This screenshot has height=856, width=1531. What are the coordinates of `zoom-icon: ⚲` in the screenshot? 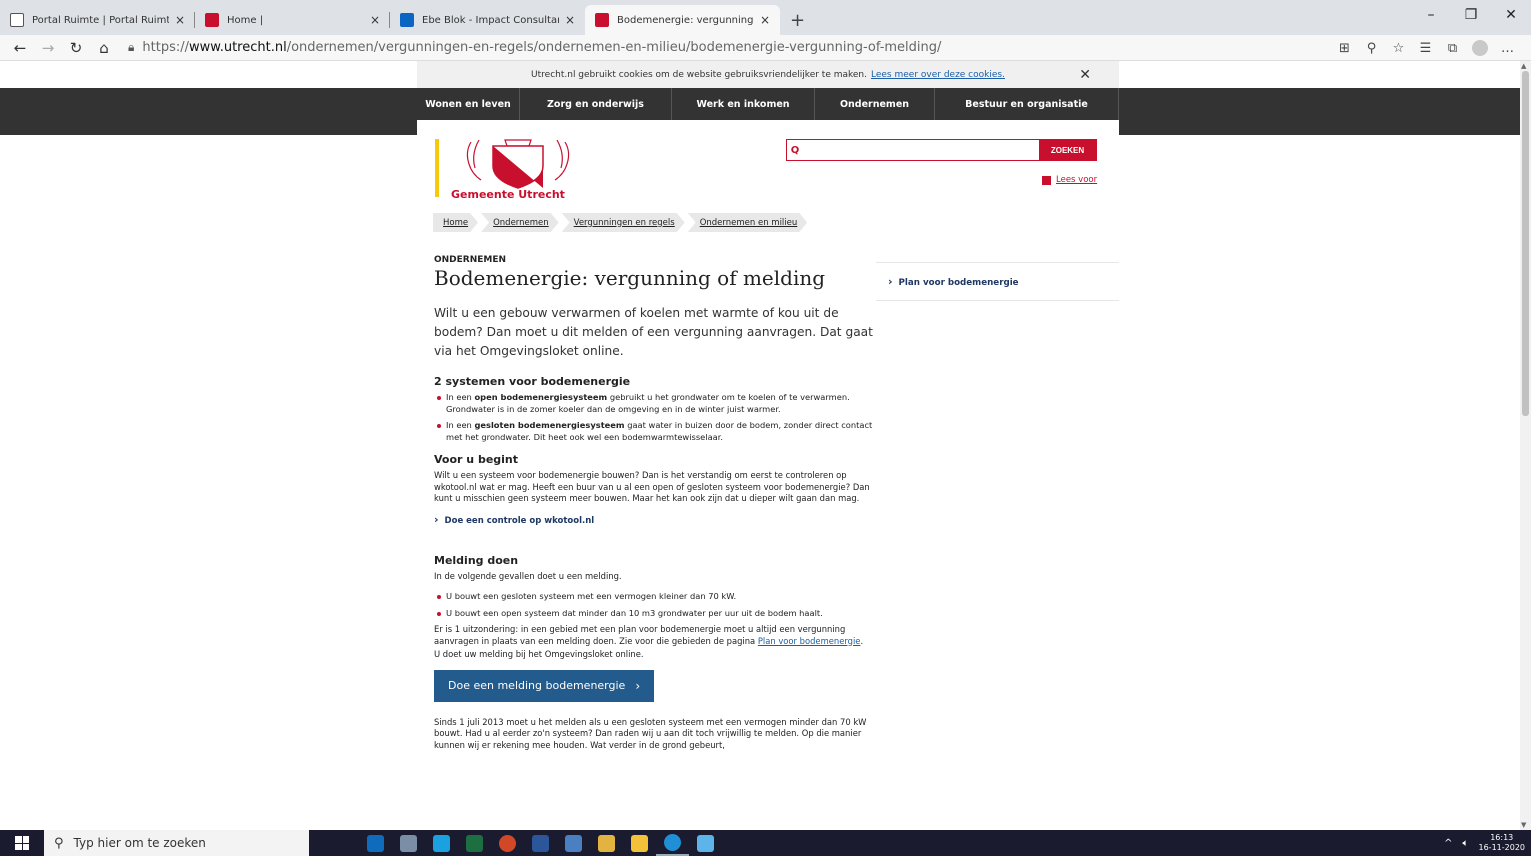 It's located at (1371, 48).